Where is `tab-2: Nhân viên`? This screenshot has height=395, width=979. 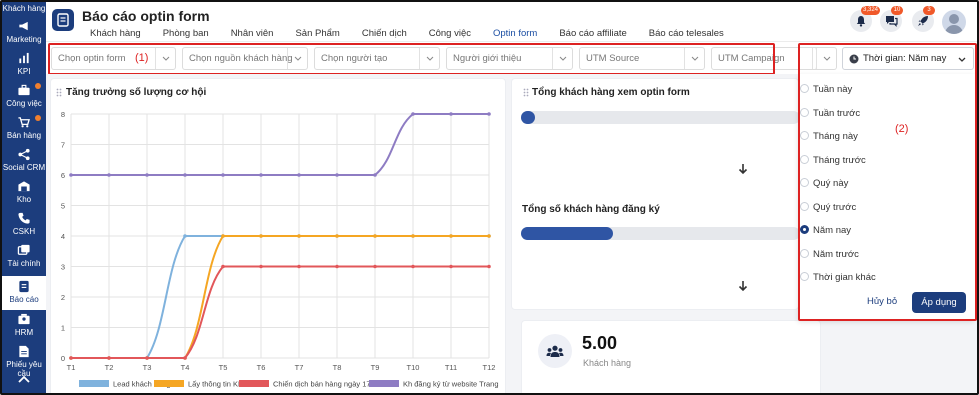
tab-2: Nhân viên is located at coordinates (252, 33).